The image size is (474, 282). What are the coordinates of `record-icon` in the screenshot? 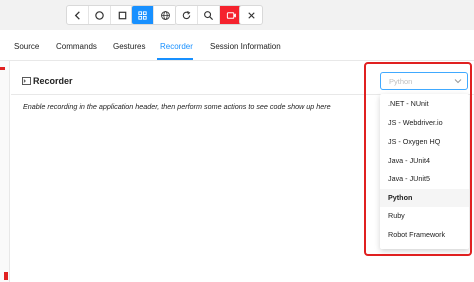 It's located at (231, 15).